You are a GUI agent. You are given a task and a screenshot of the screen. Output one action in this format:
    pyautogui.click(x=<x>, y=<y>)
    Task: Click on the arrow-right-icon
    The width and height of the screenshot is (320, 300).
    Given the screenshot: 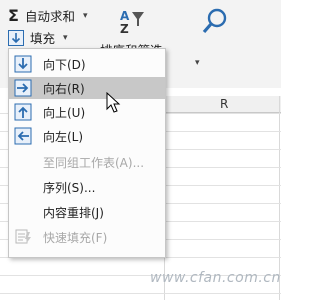 What is the action you would take?
    pyautogui.click(x=23, y=88)
    